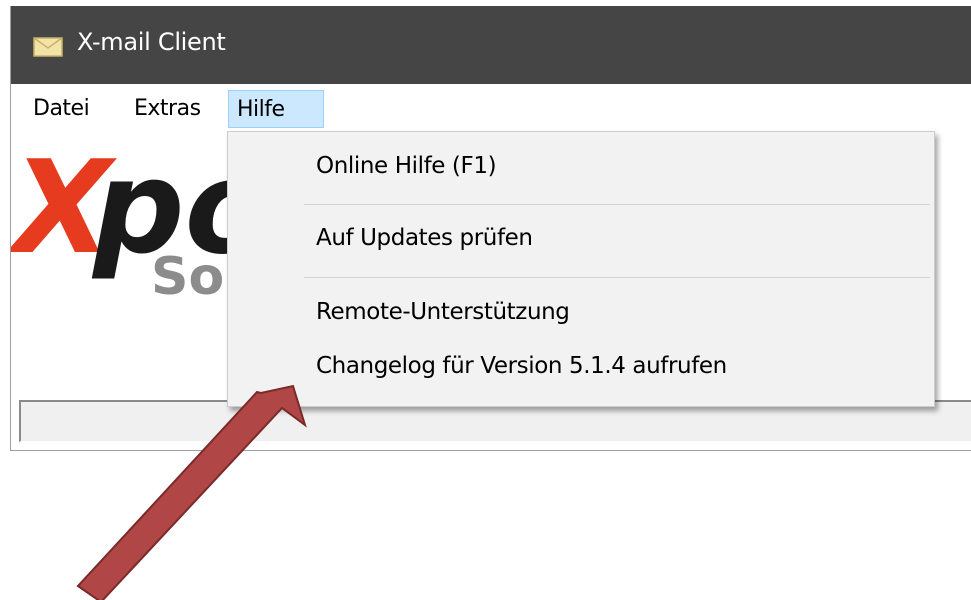 The image size is (971, 600). What do you see at coordinates (61, 109) in the screenshot?
I see `menu-datei: Datei` at bounding box center [61, 109].